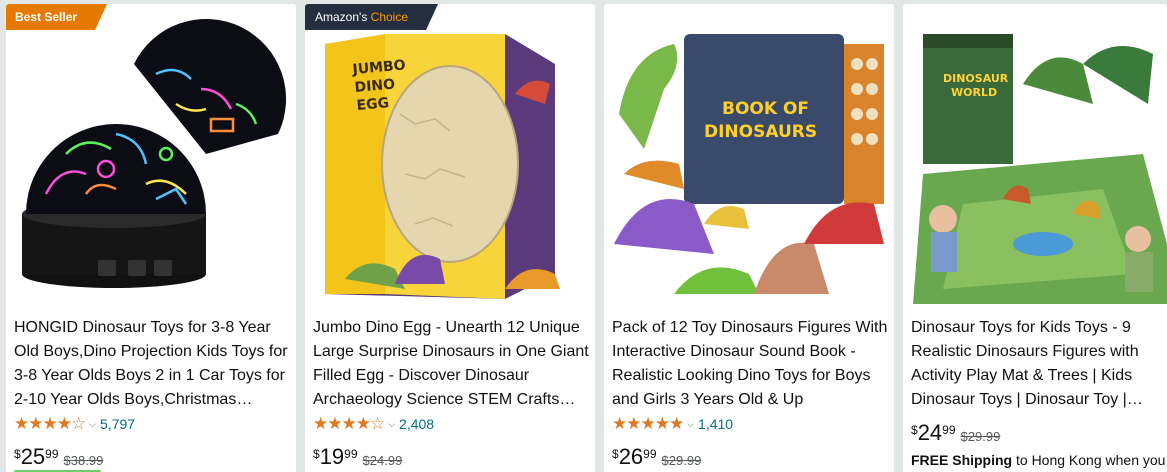  What do you see at coordinates (83, 460) in the screenshot?
I see `list-price: $38.99` at bounding box center [83, 460].